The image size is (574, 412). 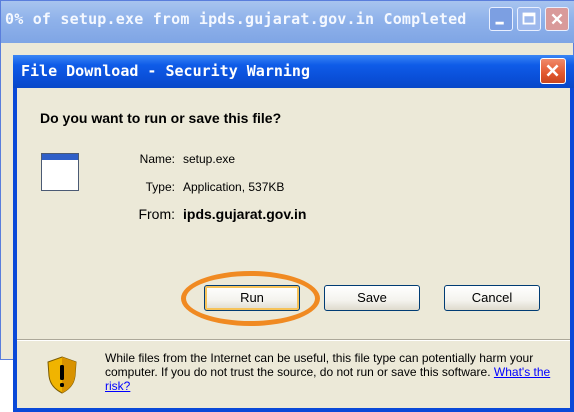 I want to click on minimize-icon, so click(x=499, y=23).